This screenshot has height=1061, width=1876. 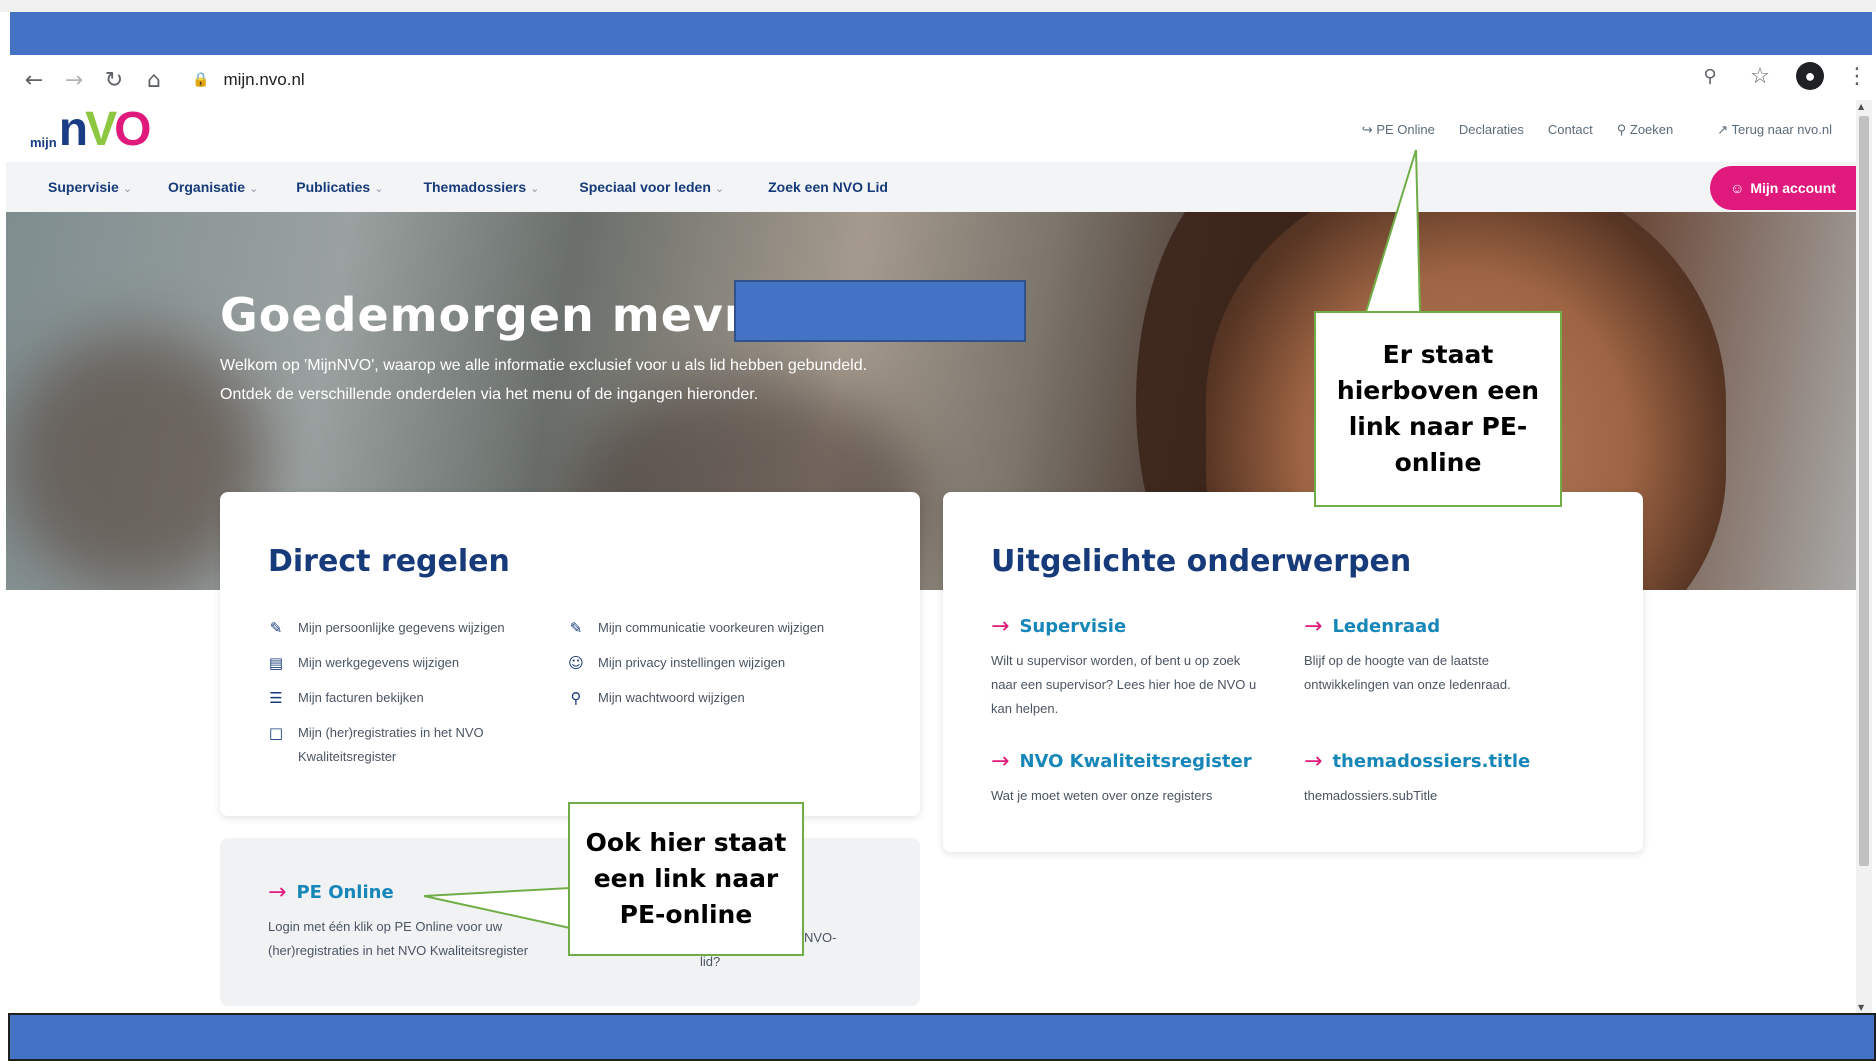 I want to click on callout-bottom-line: PE-online, so click(x=686, y=914).